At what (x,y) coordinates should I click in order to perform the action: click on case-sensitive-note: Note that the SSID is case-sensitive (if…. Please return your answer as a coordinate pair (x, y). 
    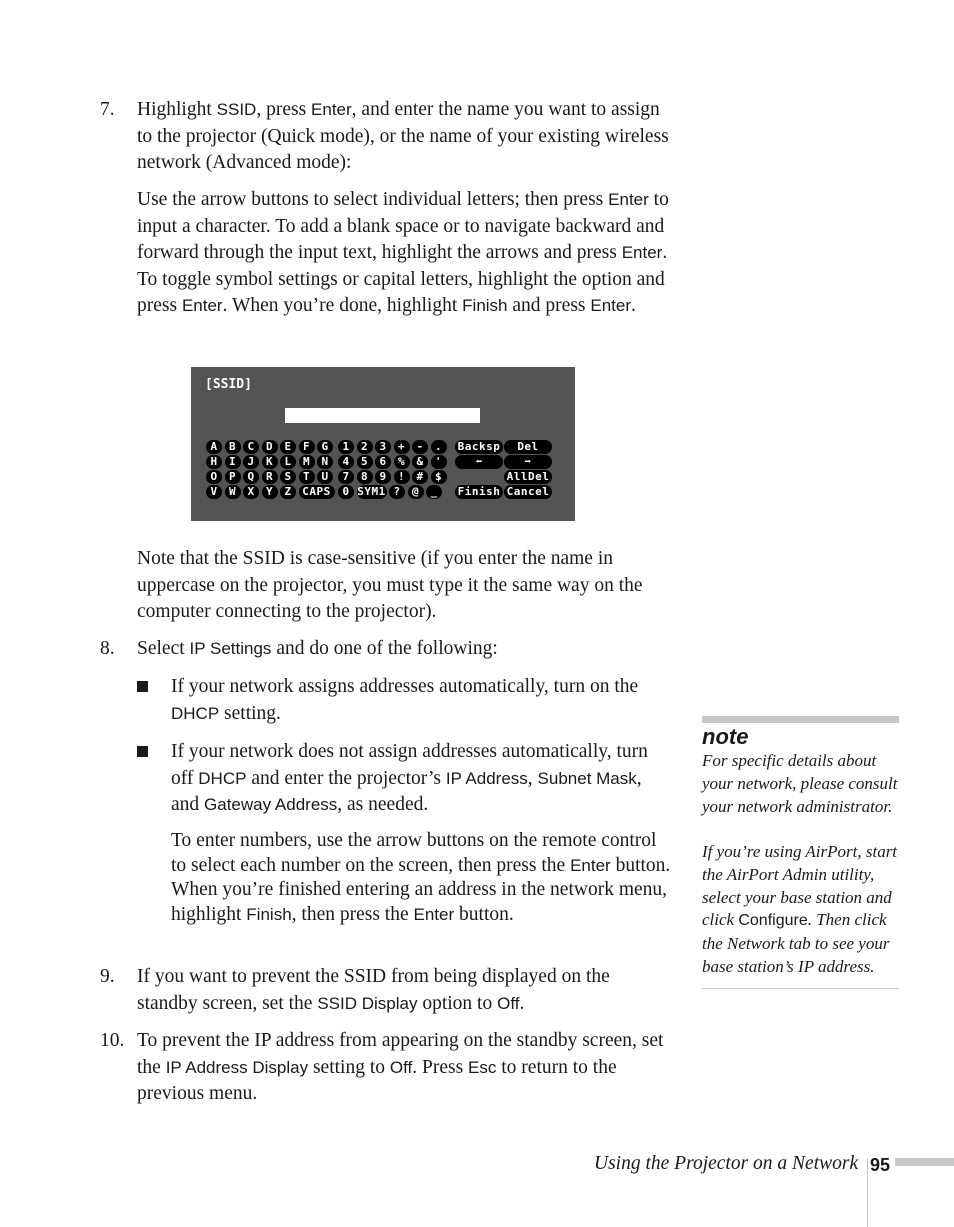
    Looking at the image, I should click on (390, 585).